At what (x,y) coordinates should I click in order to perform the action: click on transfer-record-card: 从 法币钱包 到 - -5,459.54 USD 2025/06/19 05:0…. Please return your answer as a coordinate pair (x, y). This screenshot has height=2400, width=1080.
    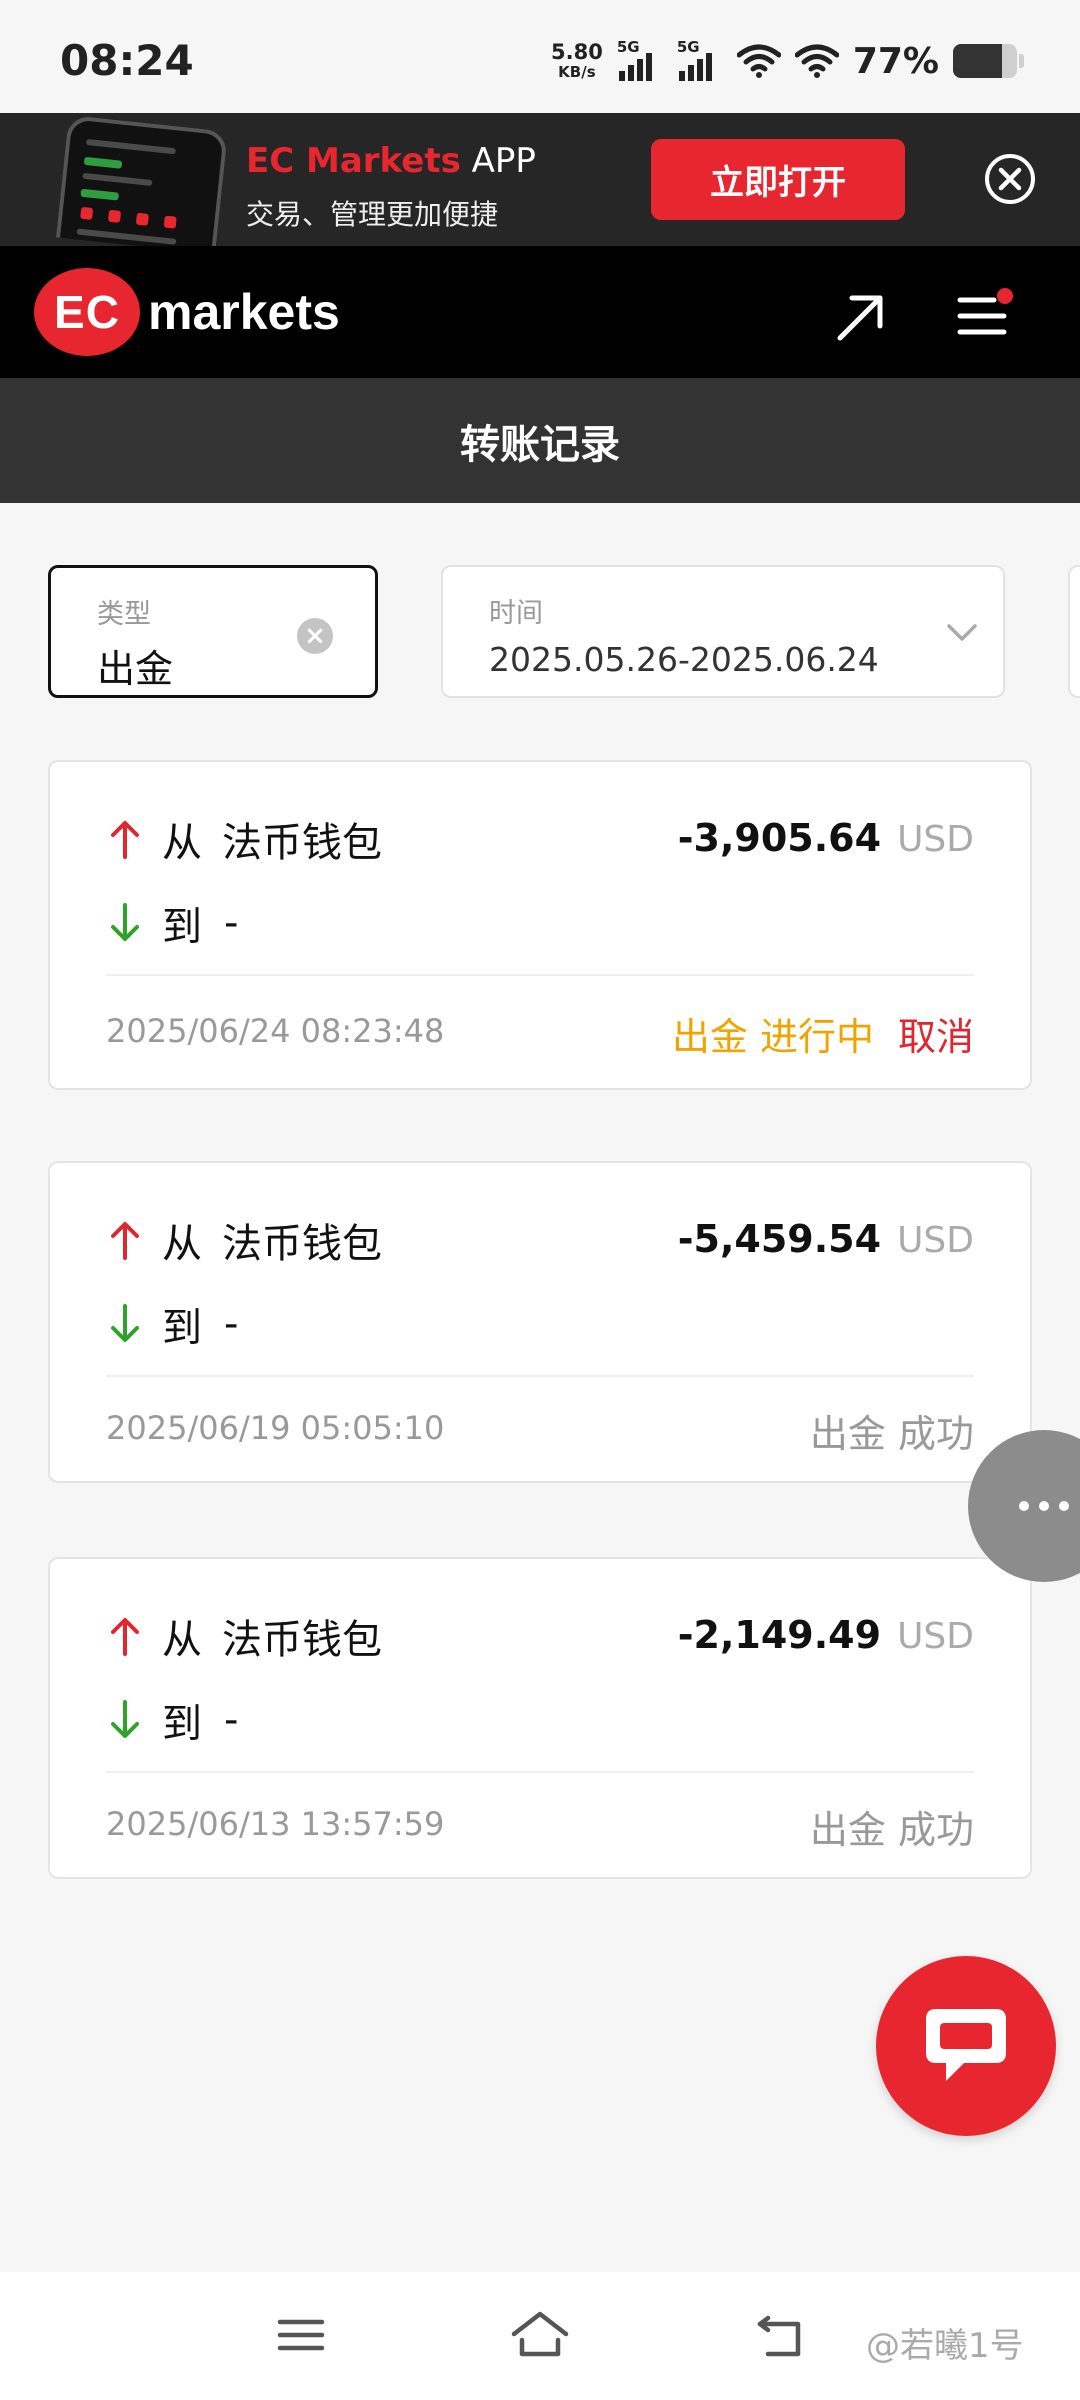
    Looking at the image, I should click on (540, 1322).